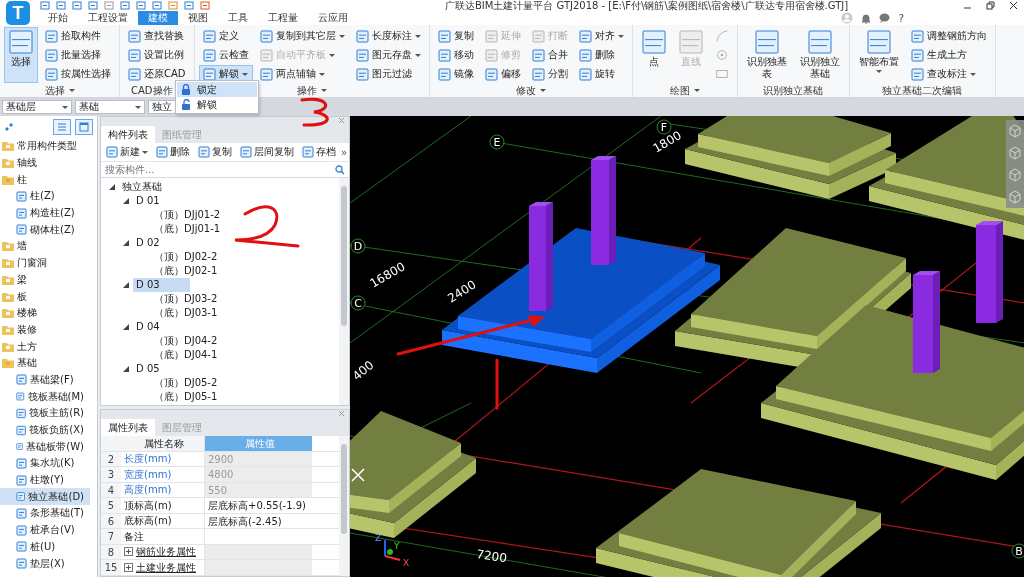 This screenshot has height=577, width=1024. Describe the element at coordinates (84, 127) in the screenshot. I see `panel-view-button` at that location.